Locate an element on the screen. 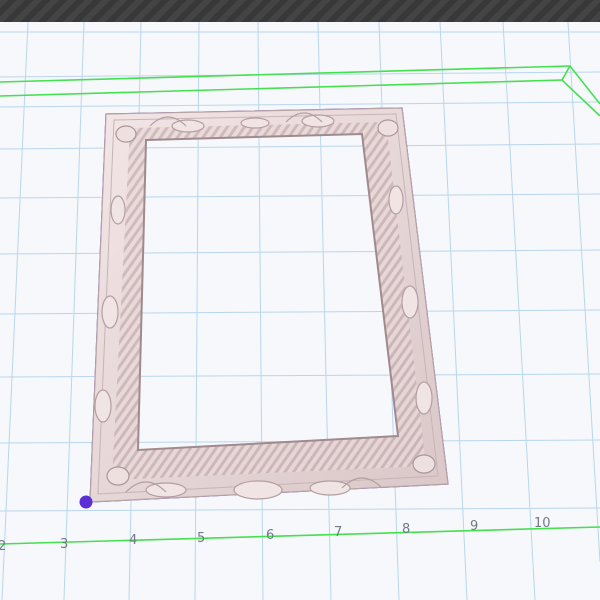 Image resolution: width=600 pixels, height=600 pixels. axis-tick-label: 2 is located at coordinates (3, 546).